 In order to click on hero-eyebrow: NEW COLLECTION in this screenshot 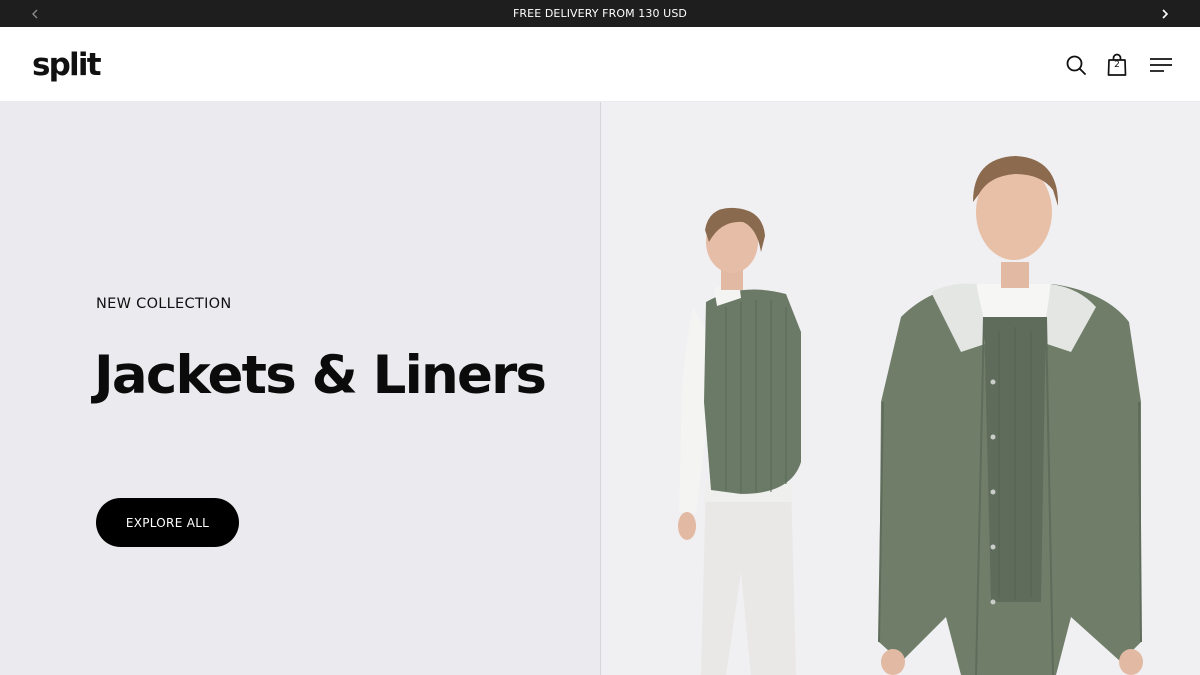, I will do `click(164, 304)`.